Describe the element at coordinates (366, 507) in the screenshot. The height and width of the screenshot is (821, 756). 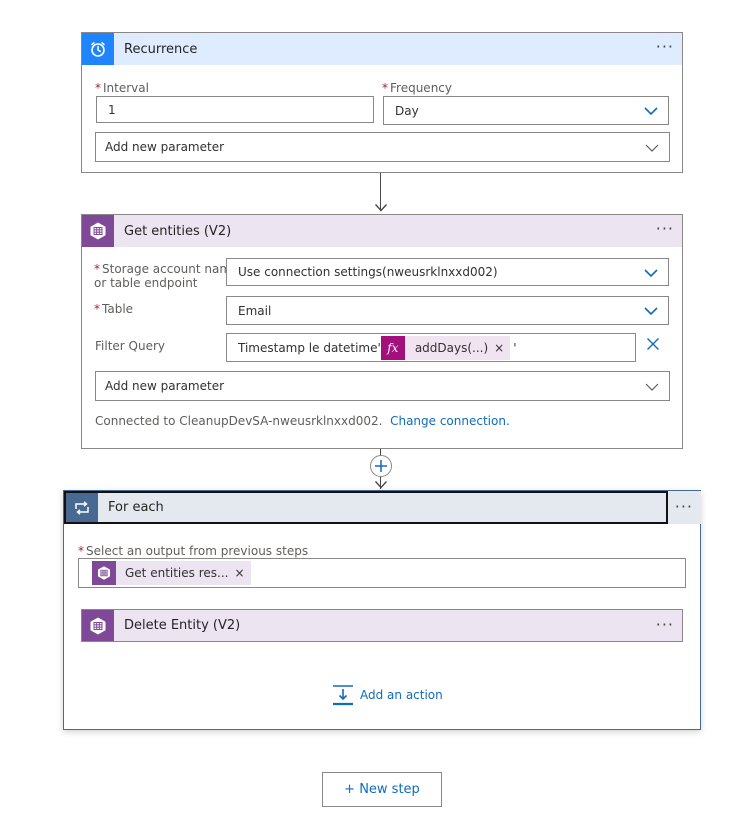
I see `for-each-header: For each` at that location.